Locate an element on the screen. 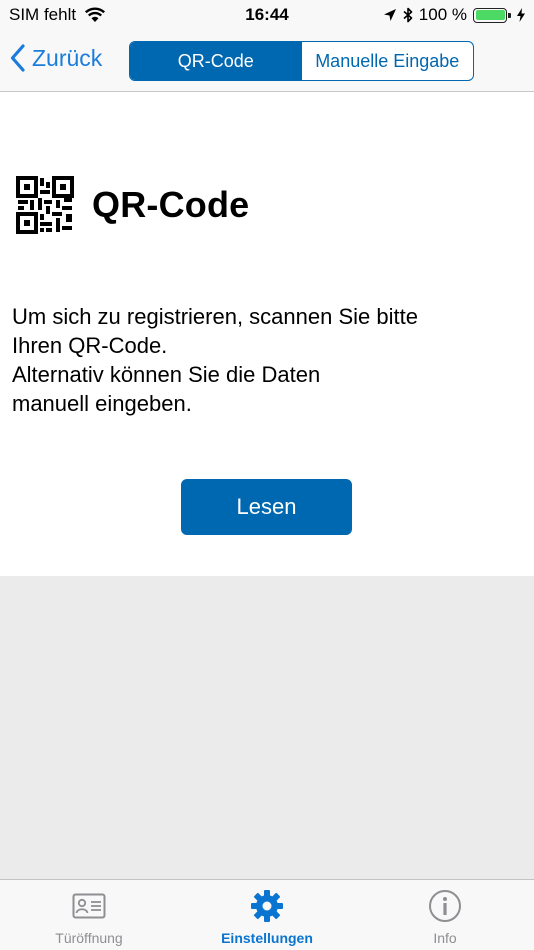 The width and height of the screenshot is (534, 950). instructions-line: Alternativ können Sie die Daten is located at coordinates (166, 374).